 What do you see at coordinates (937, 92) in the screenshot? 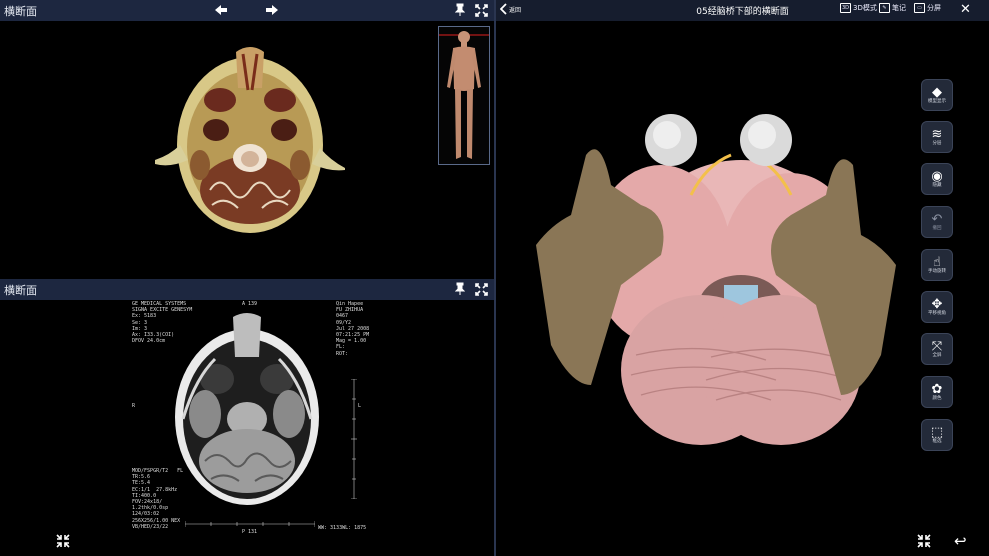
I see `model-display-icon: ◆` at bounding box center [937, 92].